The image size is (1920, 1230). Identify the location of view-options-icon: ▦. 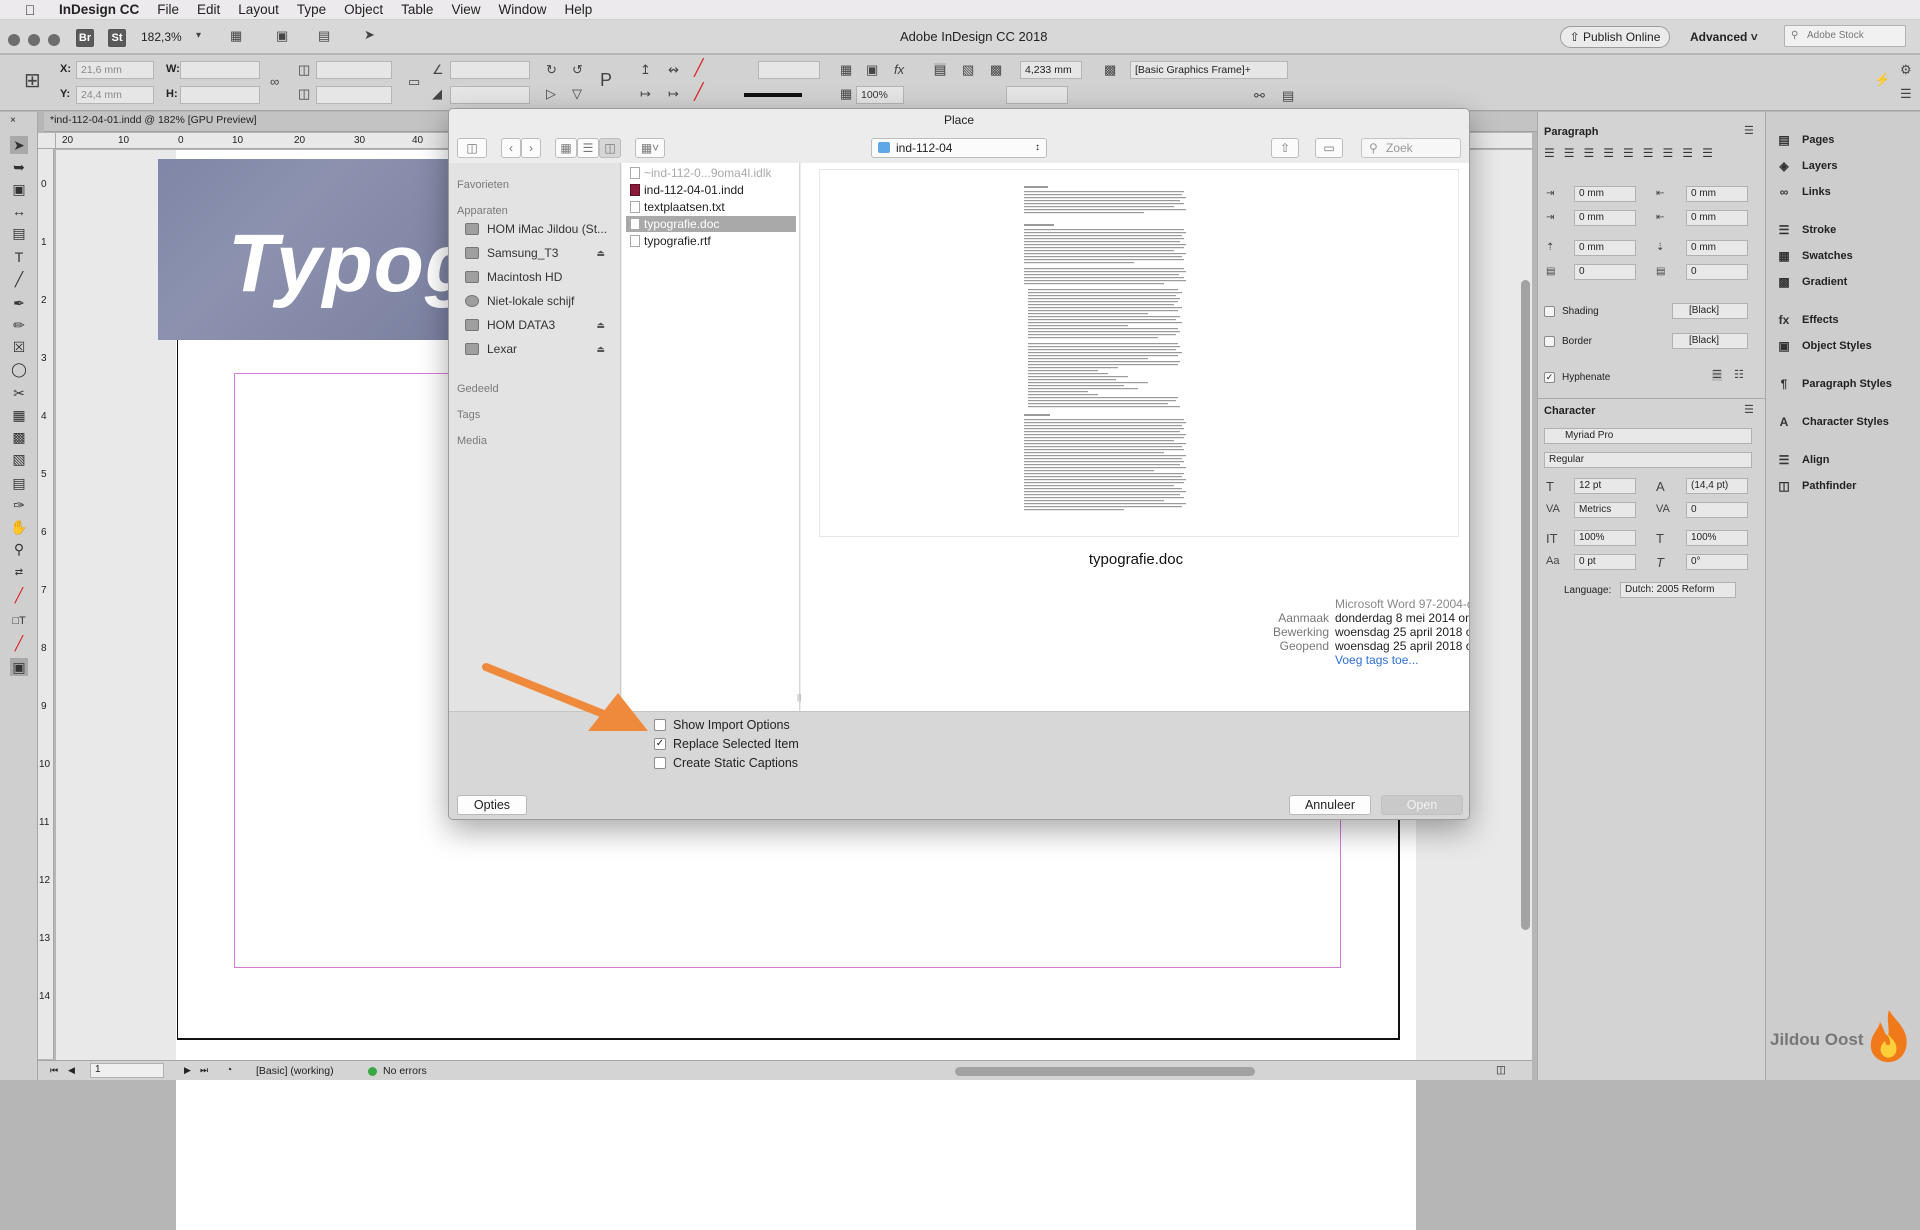
(236, 35).